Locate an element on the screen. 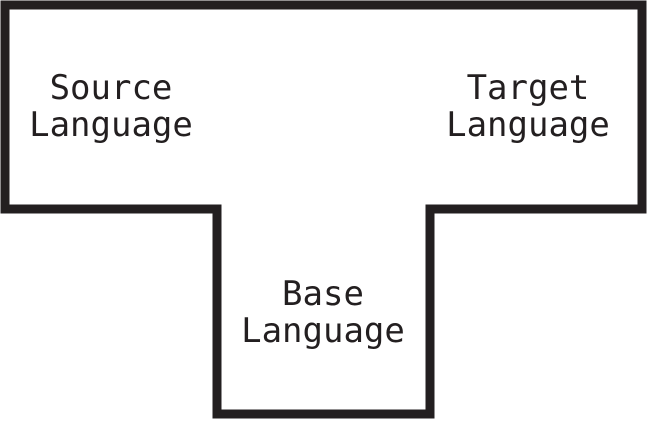 The image size is (647, 421). base-label-line2: Language is located at coordinates (323, 331).